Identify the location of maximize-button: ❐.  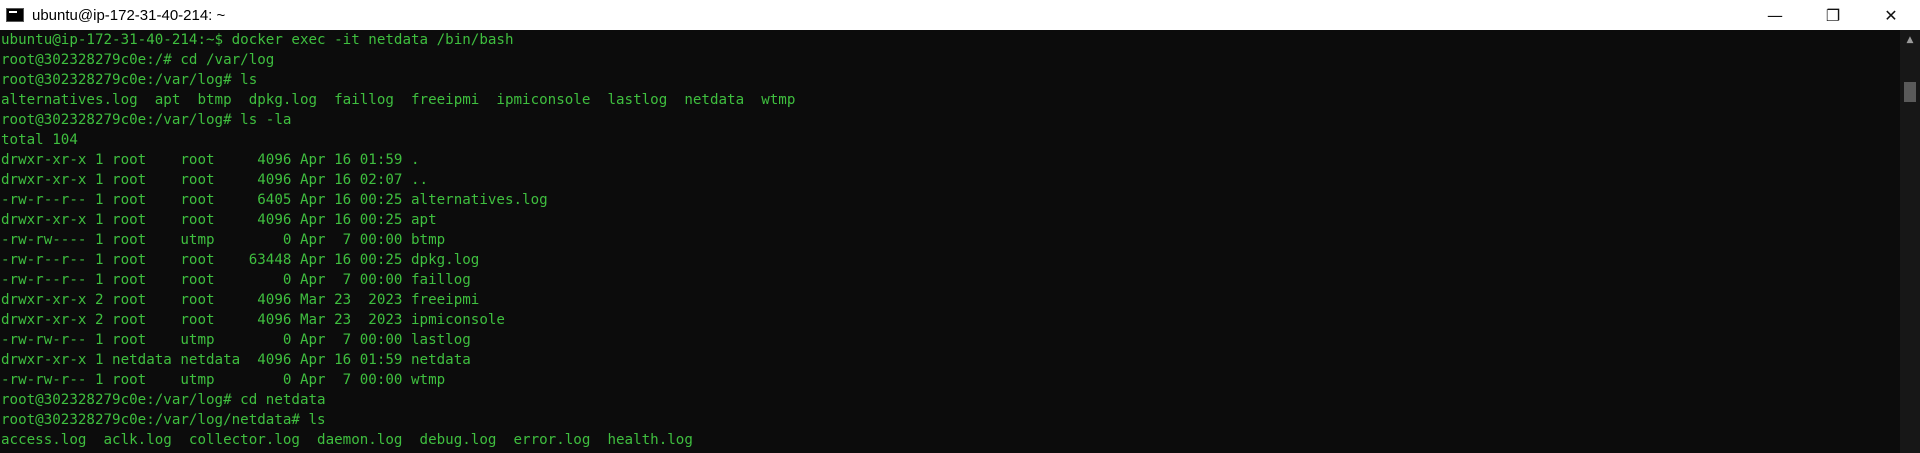
(1833, 15).